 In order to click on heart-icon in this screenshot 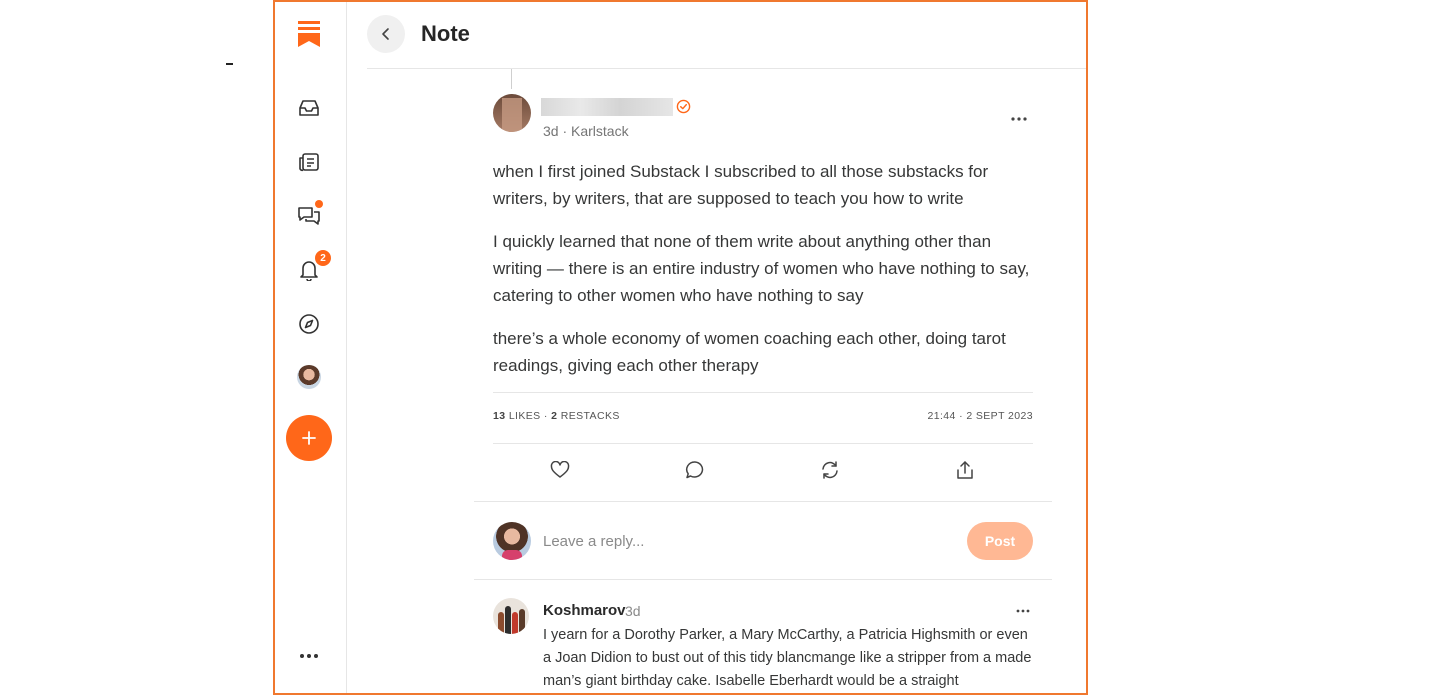, I will do `click(560, 469)`.